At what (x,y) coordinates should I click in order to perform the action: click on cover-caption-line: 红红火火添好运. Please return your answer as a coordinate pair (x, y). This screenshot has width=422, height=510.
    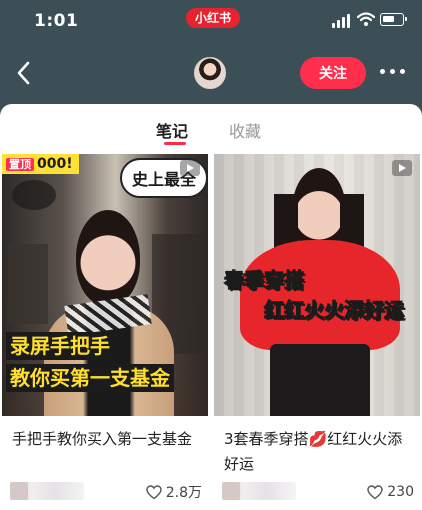
    Looking at the image, I should click on (334, 310).